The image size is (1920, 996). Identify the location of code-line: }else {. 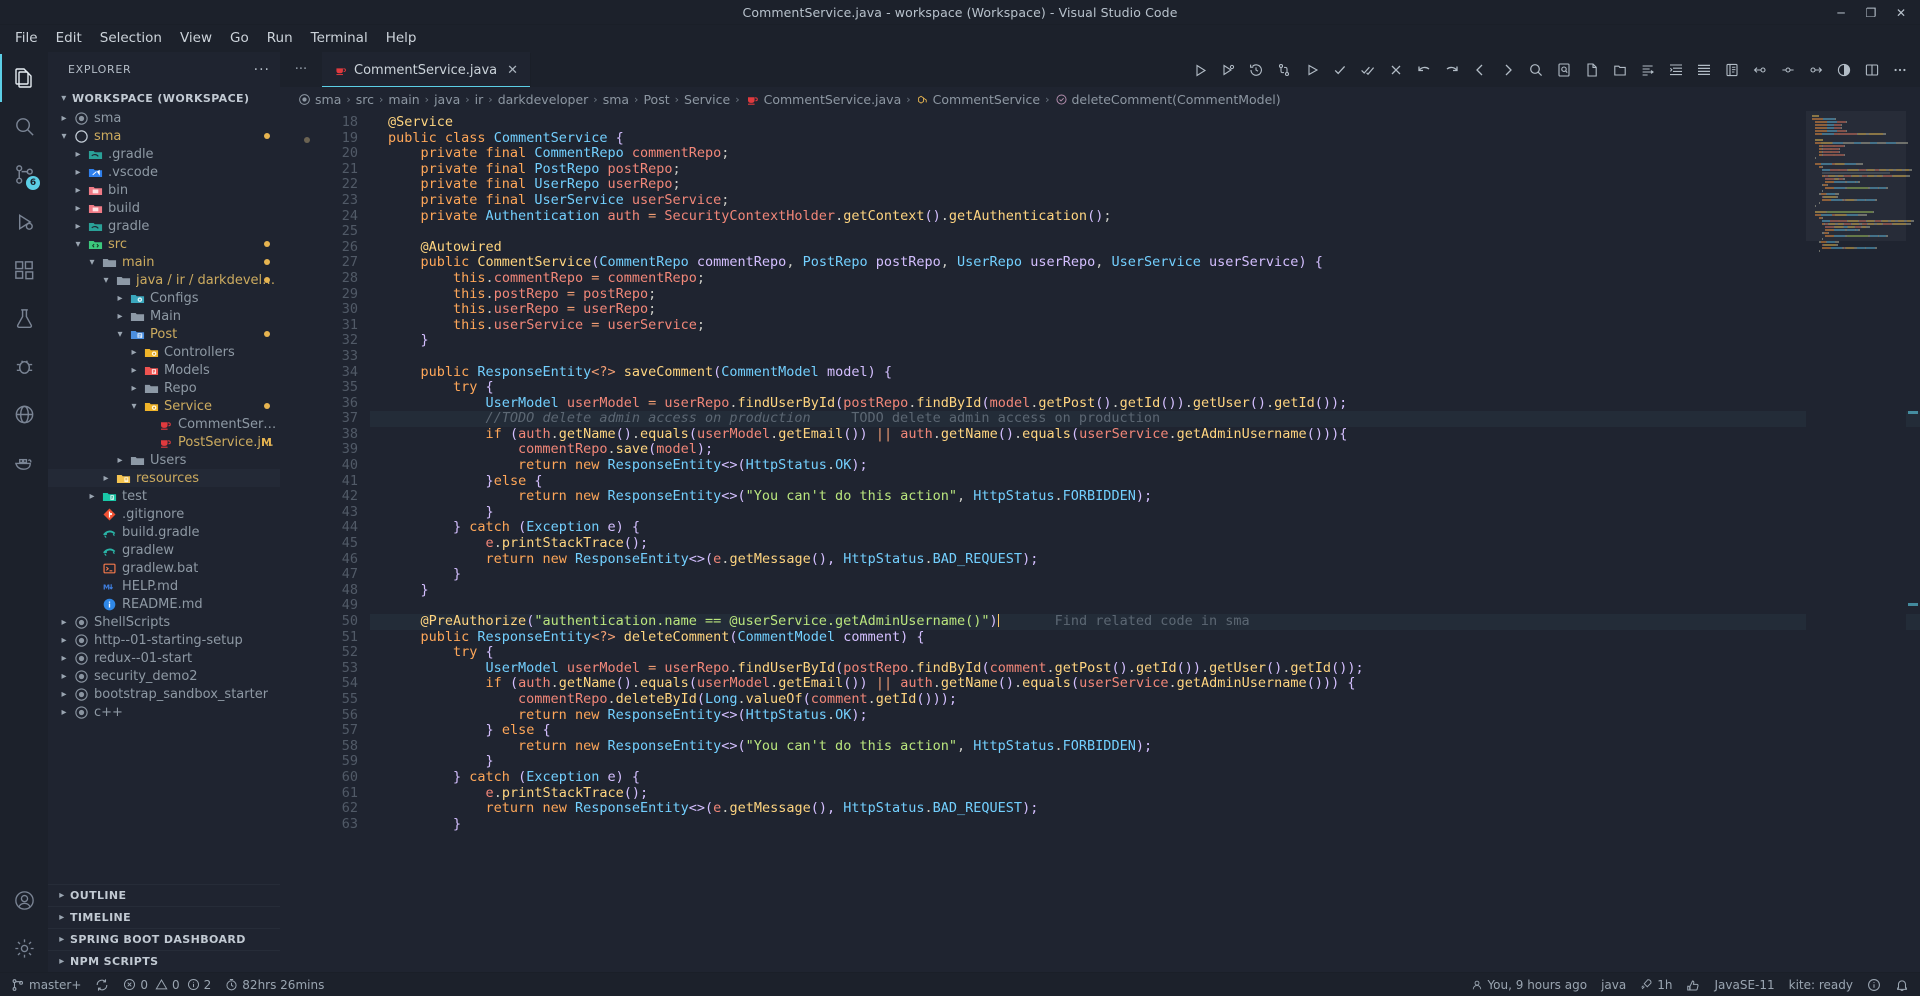
(1145, 481).